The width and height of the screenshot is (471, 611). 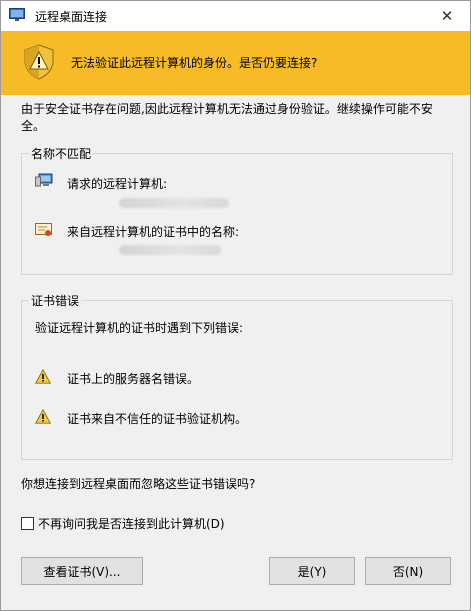 What do you see at coordinates (227, 117) in the screenshot?
I see `description-text: 由于安全证书存在问题,因此远程计算机无法通过身份验证。继续操作可能不安全。` at bounding box center [227, 117].